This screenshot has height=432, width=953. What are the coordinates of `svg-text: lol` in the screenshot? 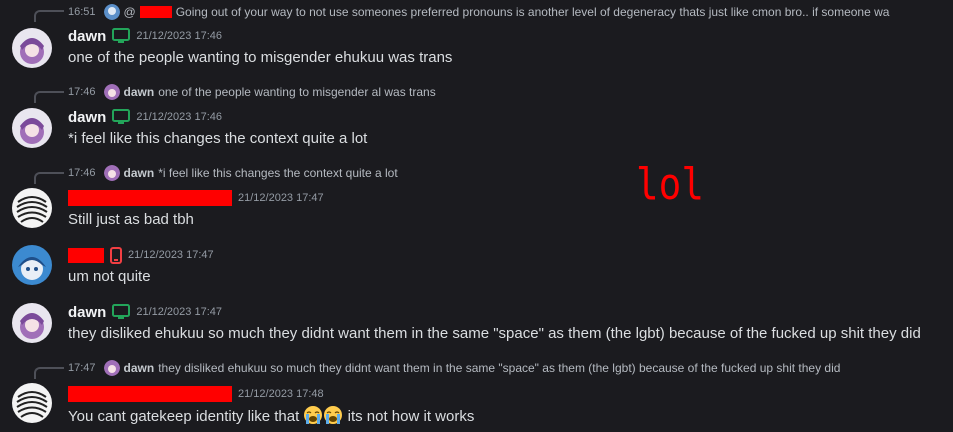 It's located at (670, 185).